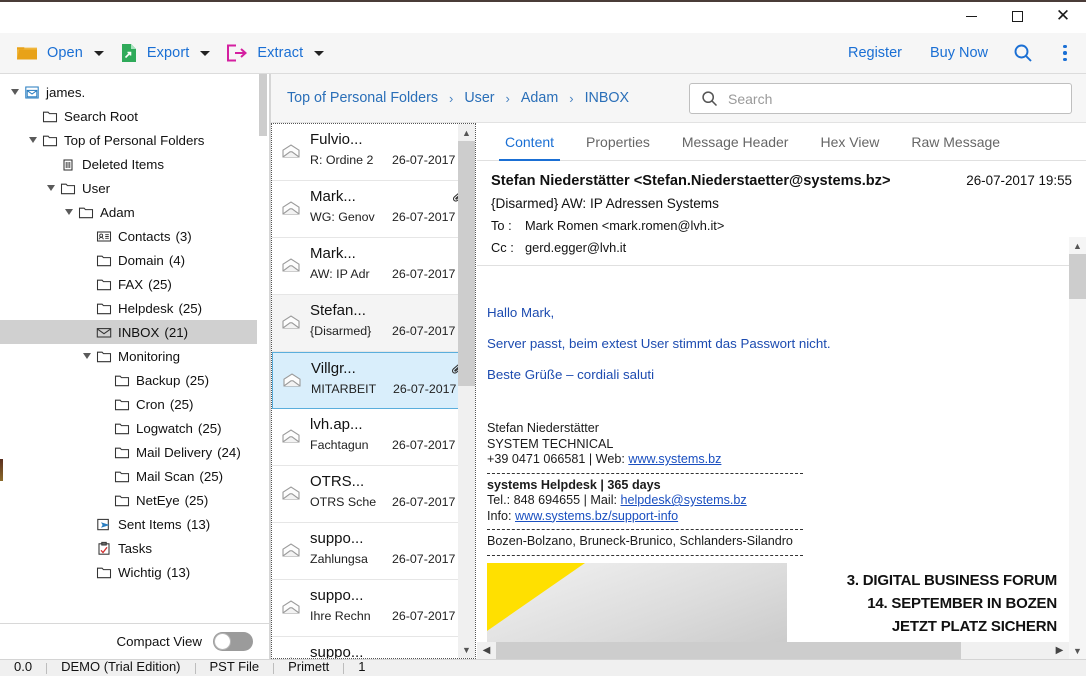 The height and width of the screenshot is (676, 1086). What do you see at coordinates (781, 247) in the screenshot?
I see `cc-row: Cc : gerd.egger@lvh.it` at bounding box center [781, 247].